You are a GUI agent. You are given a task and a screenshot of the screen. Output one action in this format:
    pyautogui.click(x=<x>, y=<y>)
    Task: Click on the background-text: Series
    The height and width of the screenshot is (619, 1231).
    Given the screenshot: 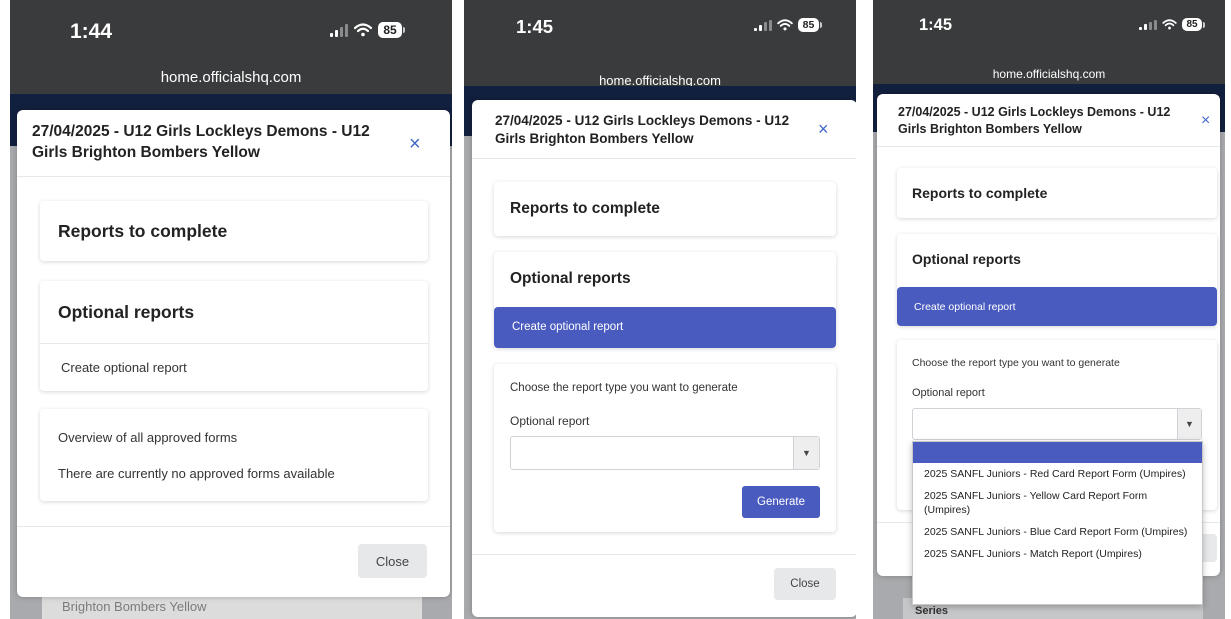 What is the action you would take?
    pyautogui.click(x=932, y=611)
    